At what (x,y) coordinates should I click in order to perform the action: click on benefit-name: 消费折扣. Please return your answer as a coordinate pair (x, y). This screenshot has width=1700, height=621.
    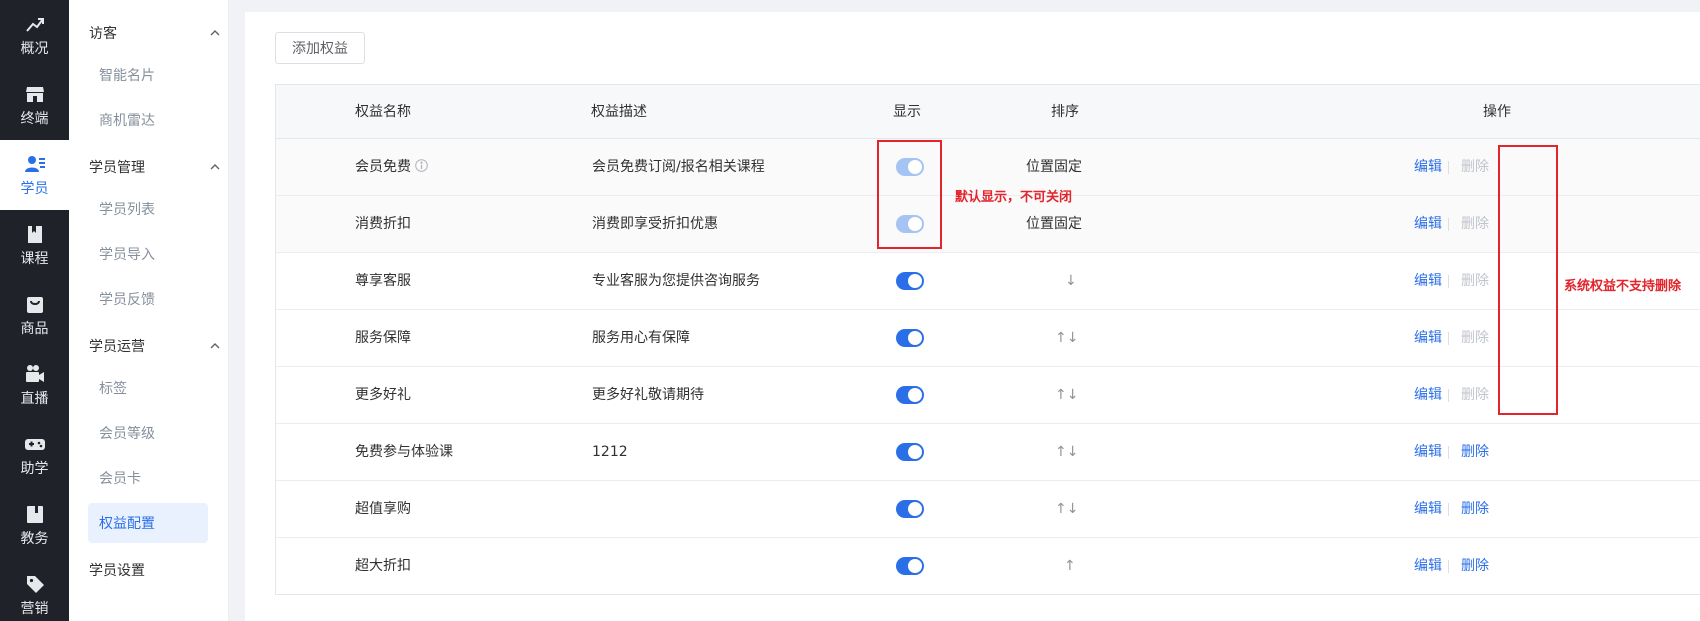
    Looking at the image, I should click on (383, 224).